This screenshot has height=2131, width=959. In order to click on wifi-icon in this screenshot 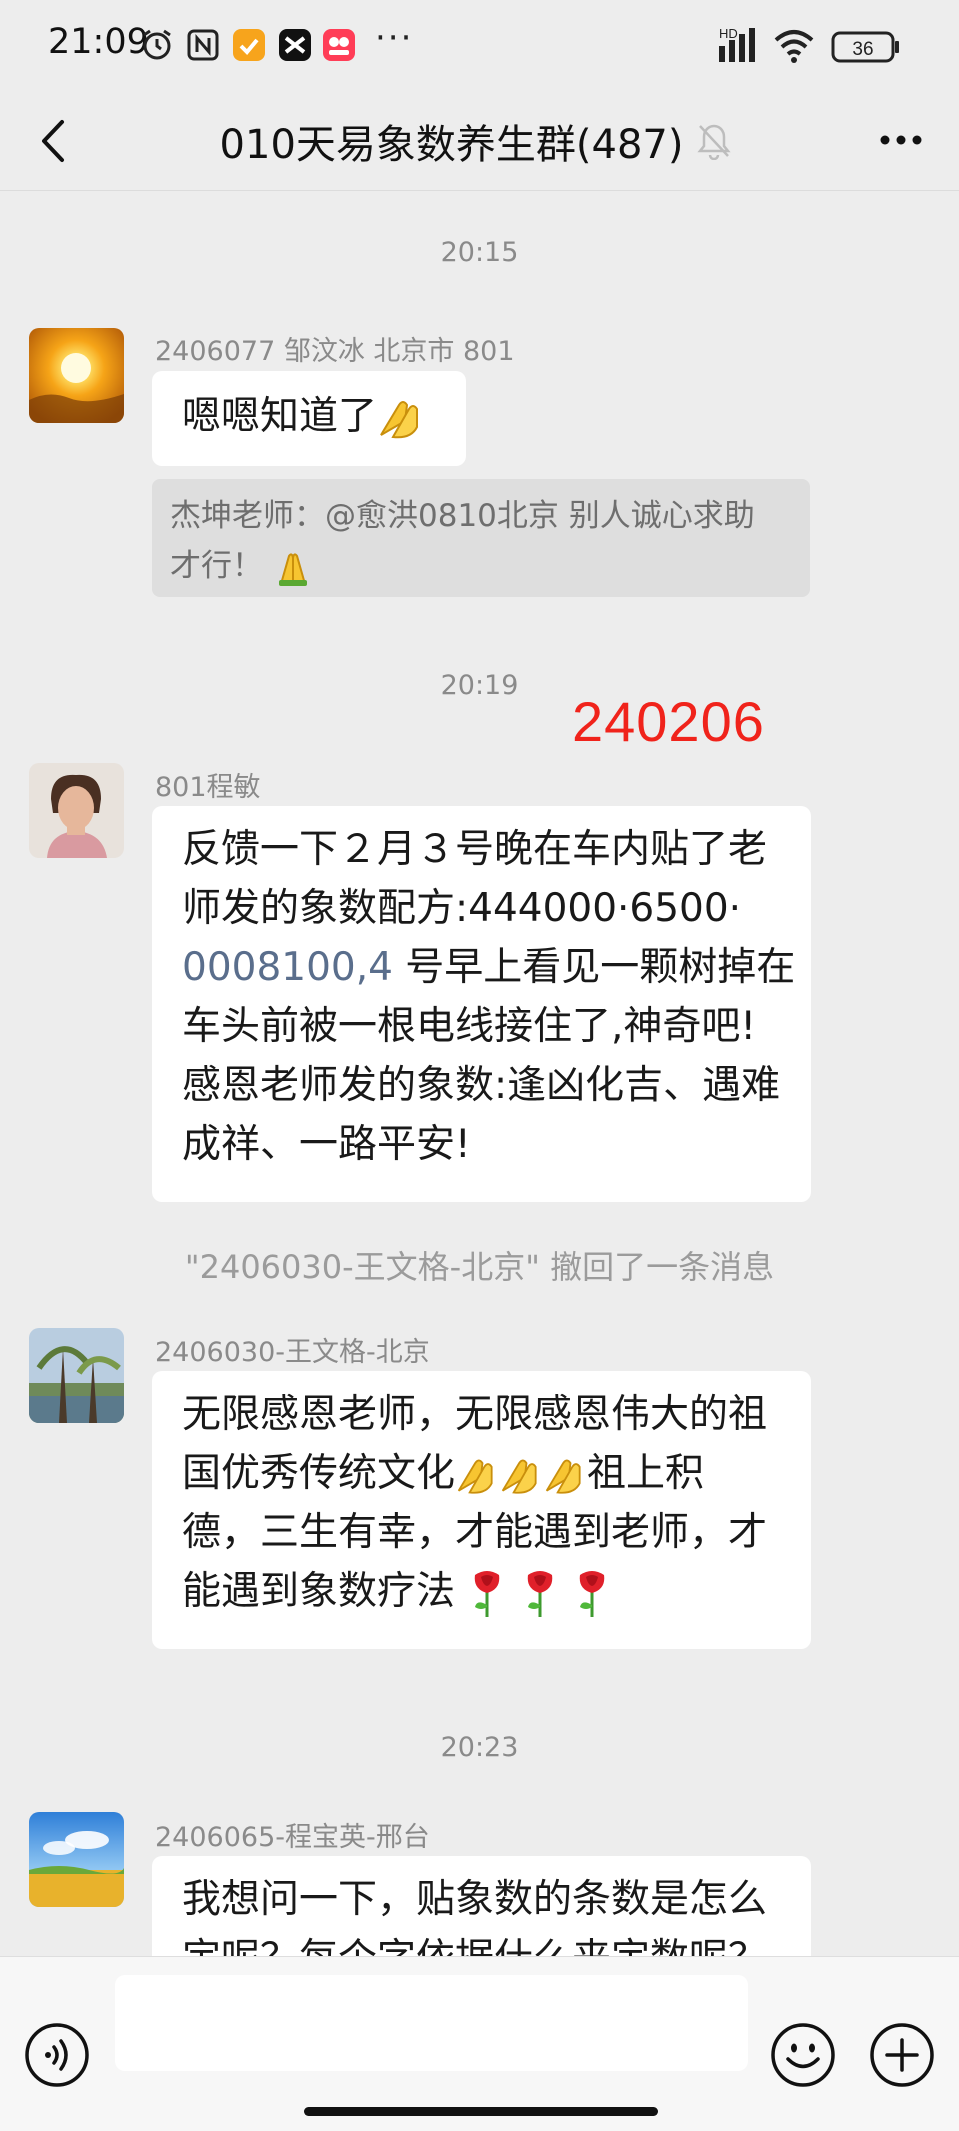, I will do `click(794, 46)`.